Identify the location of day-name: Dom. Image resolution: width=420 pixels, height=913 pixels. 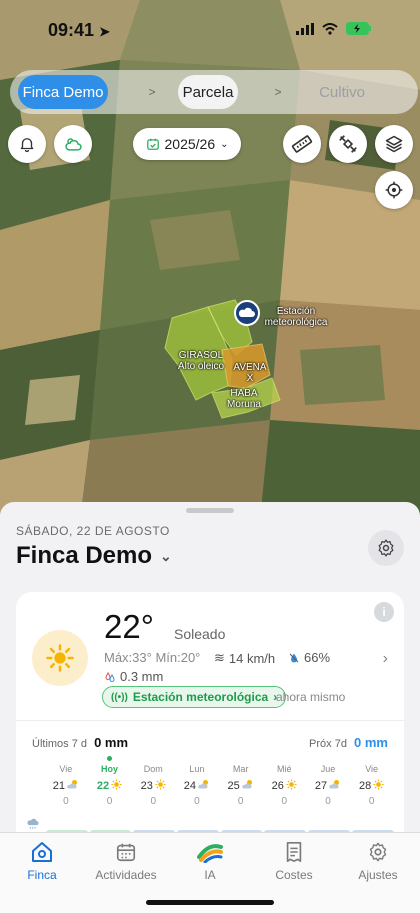
(153, 769).